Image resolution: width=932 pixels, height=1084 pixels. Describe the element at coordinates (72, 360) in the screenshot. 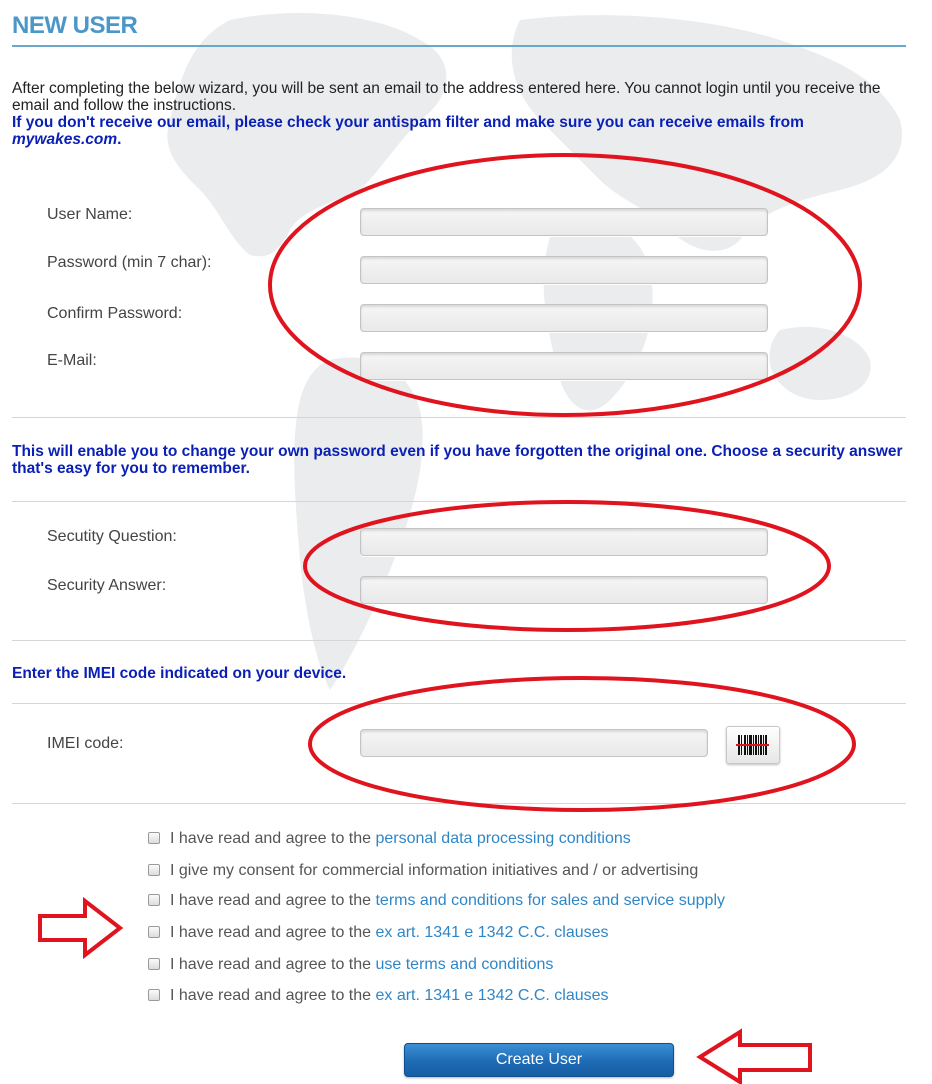

I see `email-label: E-Mail:` at that location.